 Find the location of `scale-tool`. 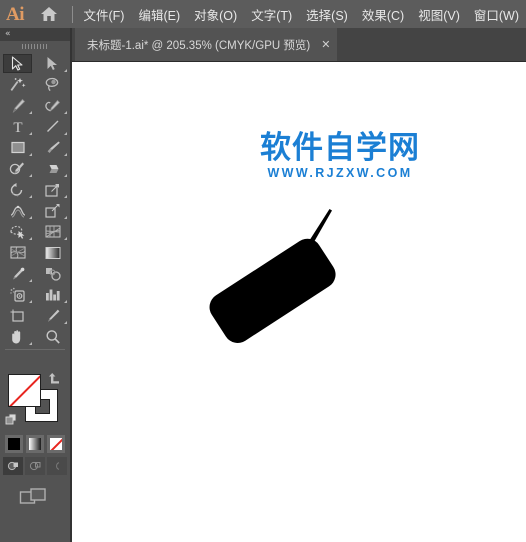

scale-tool is located at coordinates (52, 189).